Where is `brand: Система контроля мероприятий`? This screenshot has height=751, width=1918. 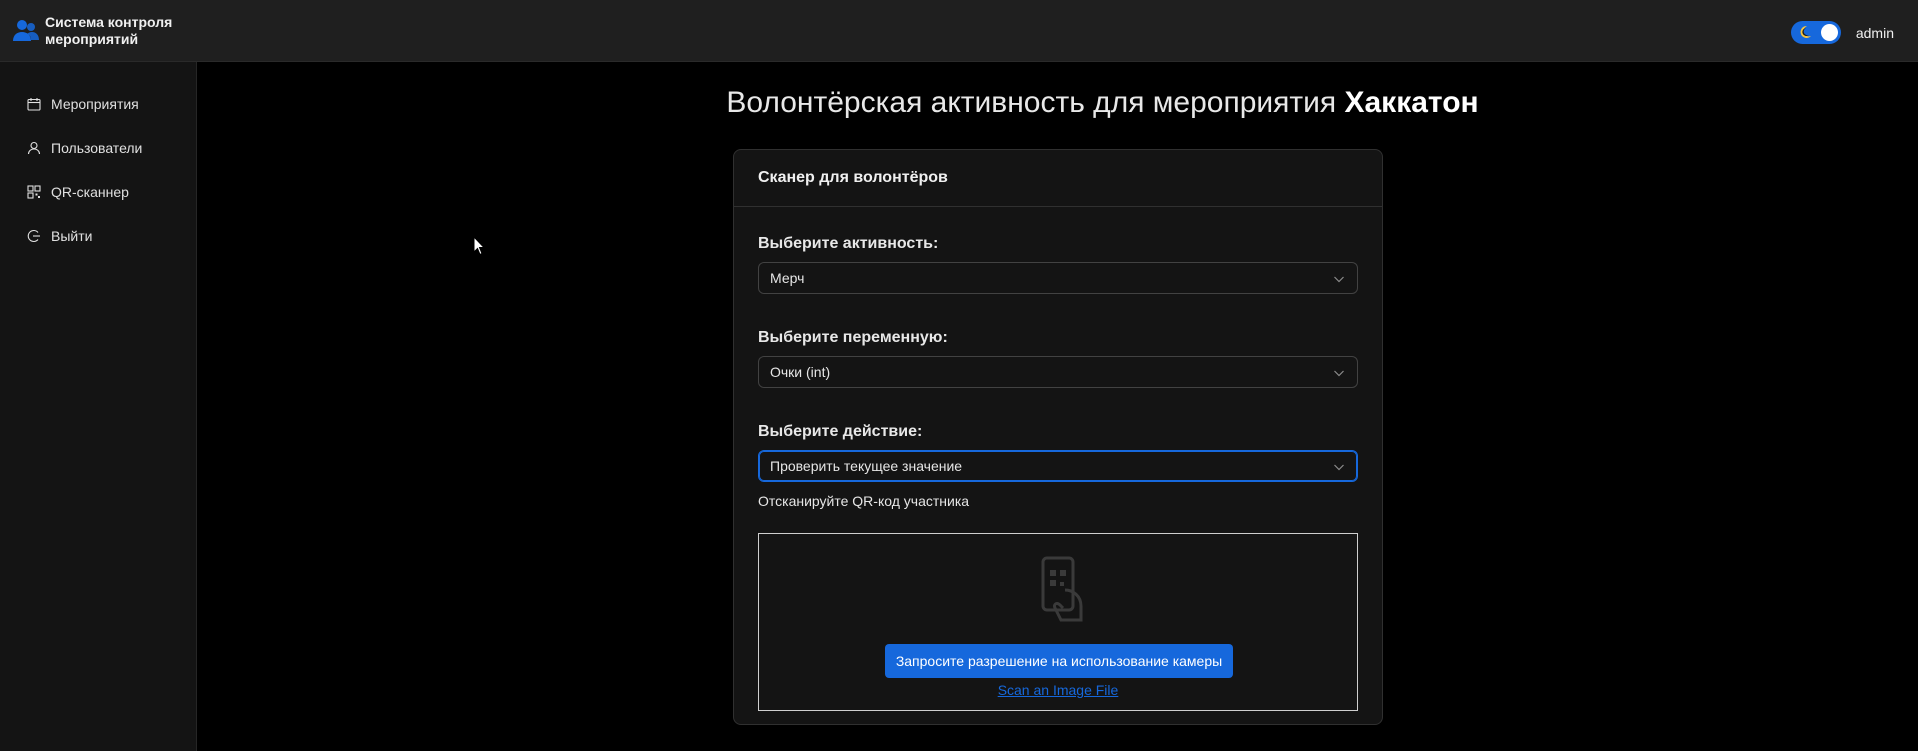 brand: Система контроля мероприятий is located at coordinates (99, 31).